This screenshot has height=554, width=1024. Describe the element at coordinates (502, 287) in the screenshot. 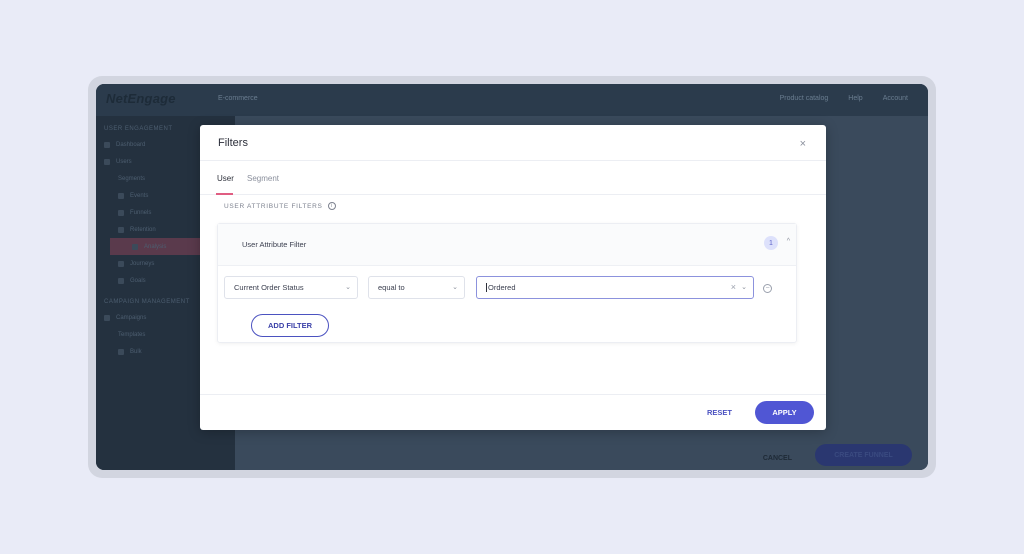

I see `value-text: Ordered` at that location.